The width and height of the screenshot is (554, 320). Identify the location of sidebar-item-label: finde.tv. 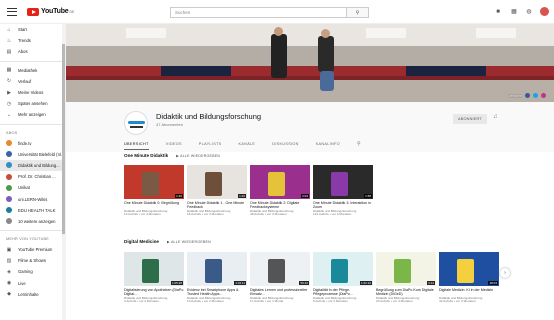
(25, 143).